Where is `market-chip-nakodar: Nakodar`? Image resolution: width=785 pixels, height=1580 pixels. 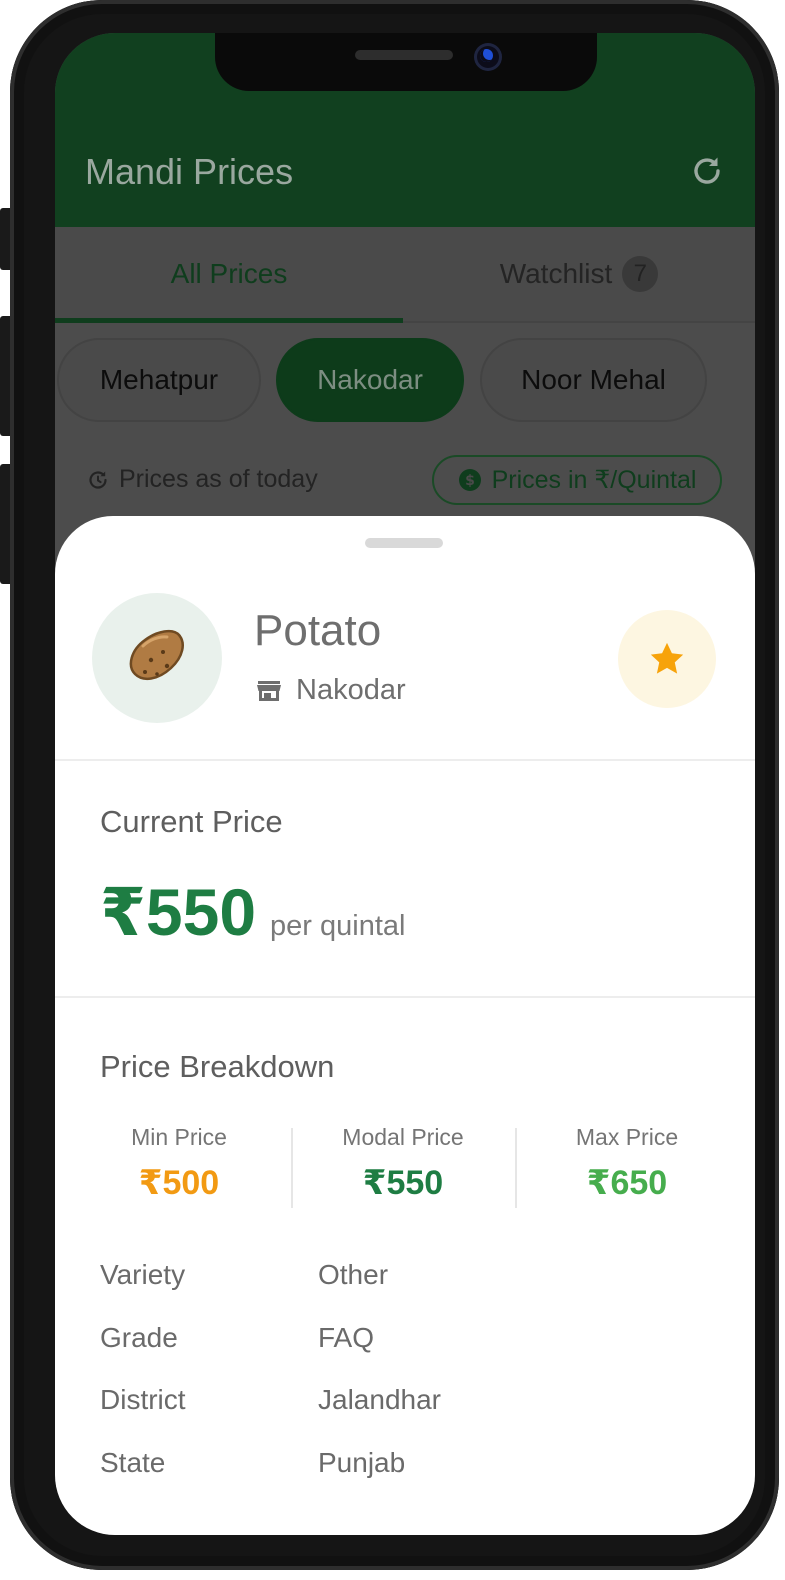 market-chip-nakodar: Nakodar is located at coordinates (370, 380).